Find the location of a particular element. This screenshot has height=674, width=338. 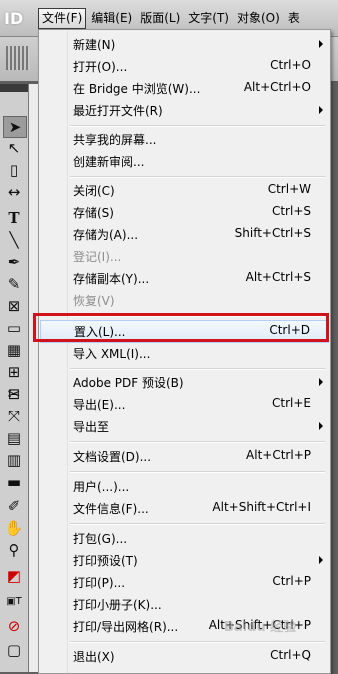

grid-tool-icon: ⊞ is located at coordinates (14, 372).